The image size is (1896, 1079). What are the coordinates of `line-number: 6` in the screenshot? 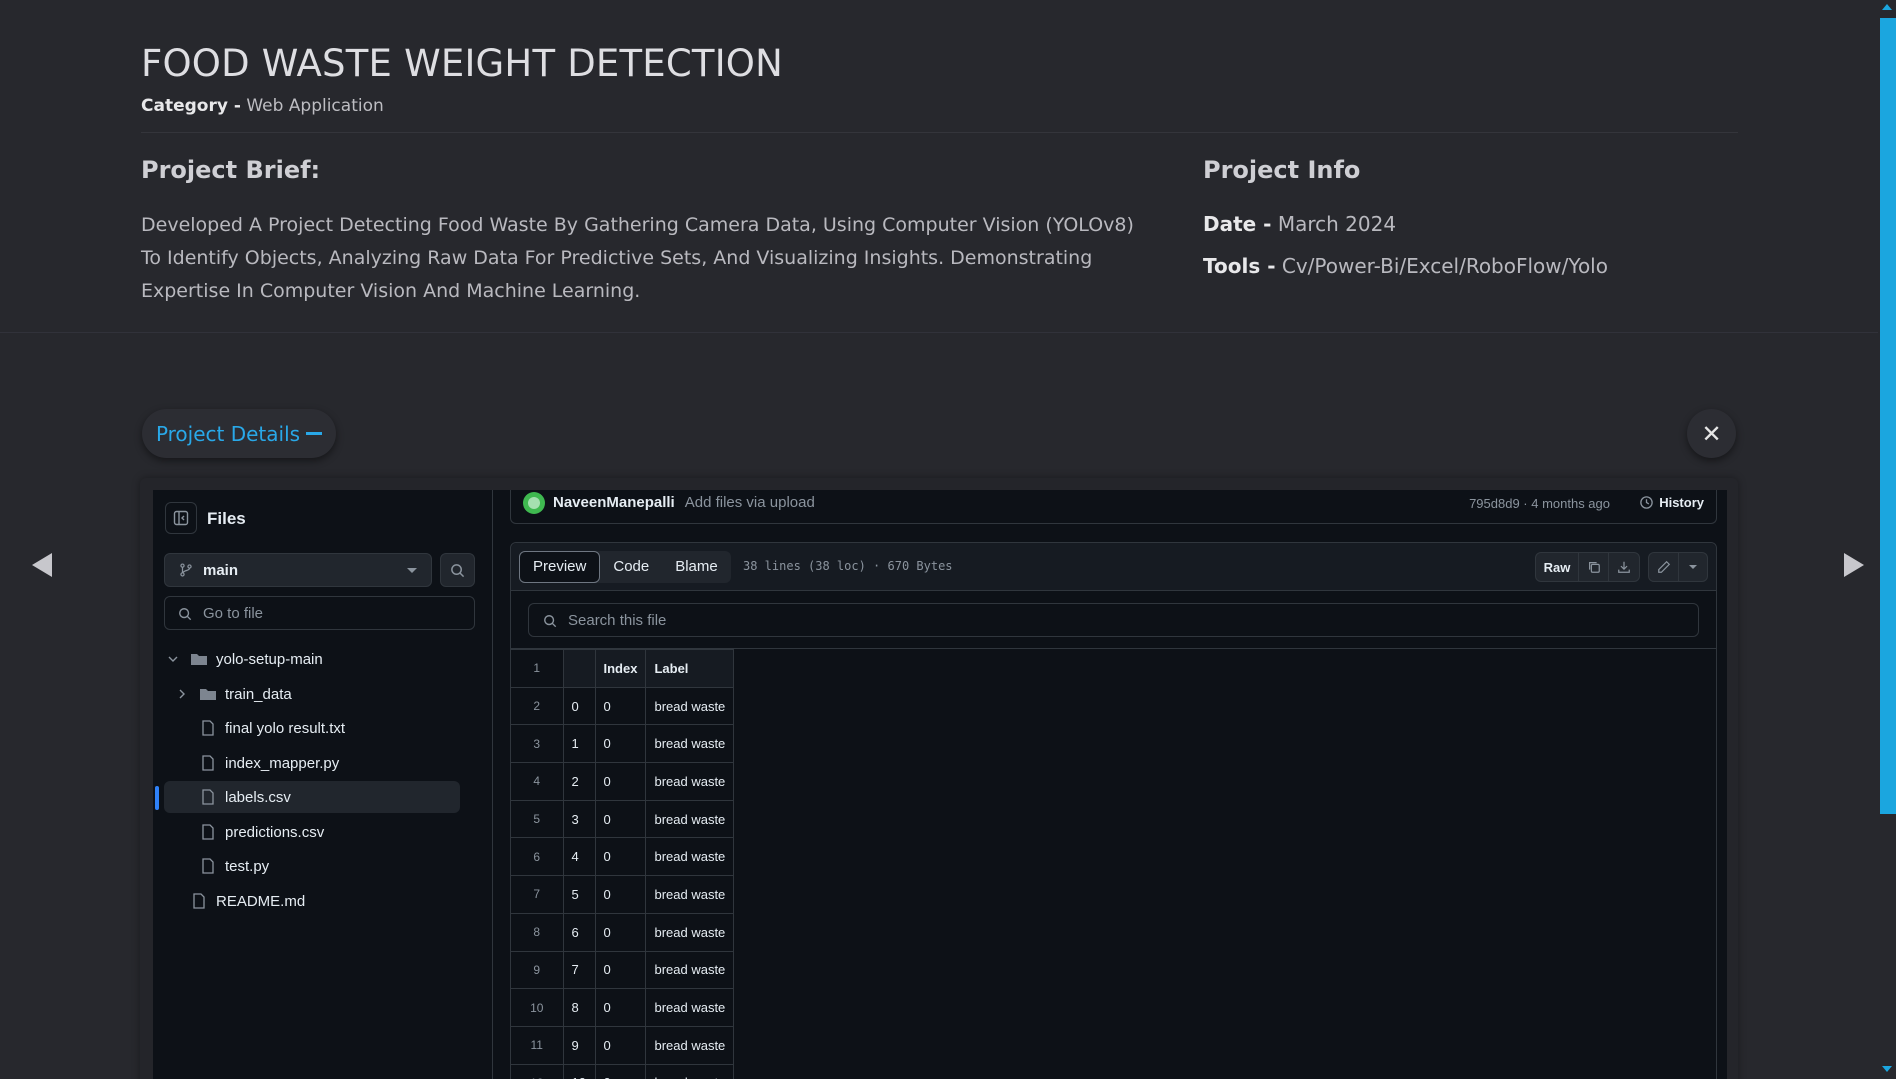 It's located at (537, 857).